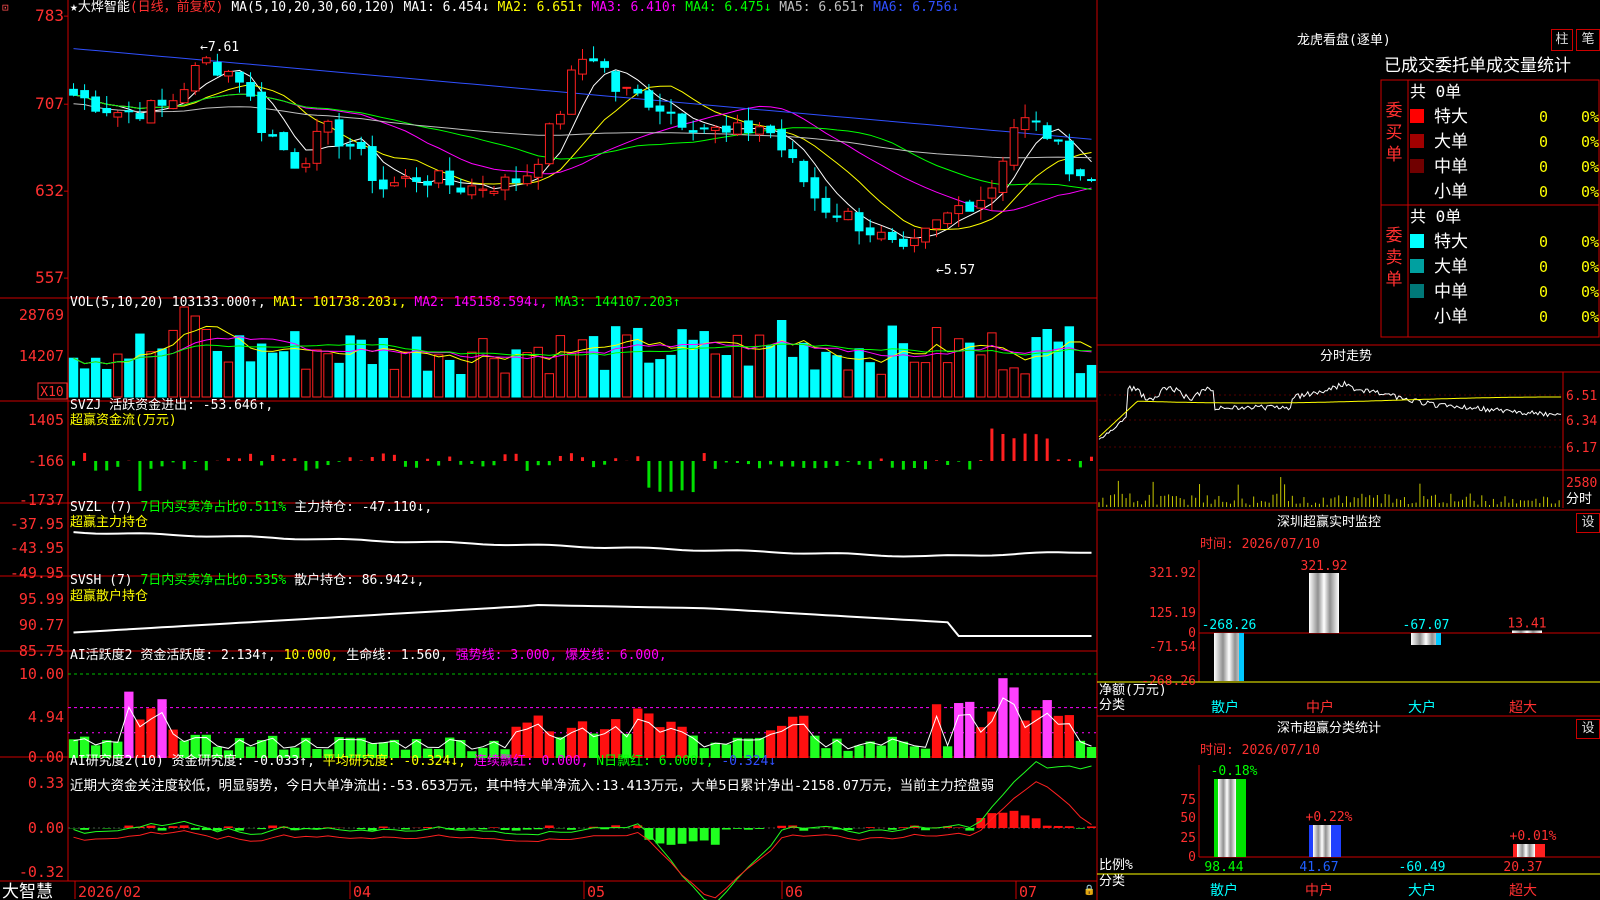  Describe the element at coordinates (1588, 729) in the screenshot. I see `classify-settings-button: 设` at that location.